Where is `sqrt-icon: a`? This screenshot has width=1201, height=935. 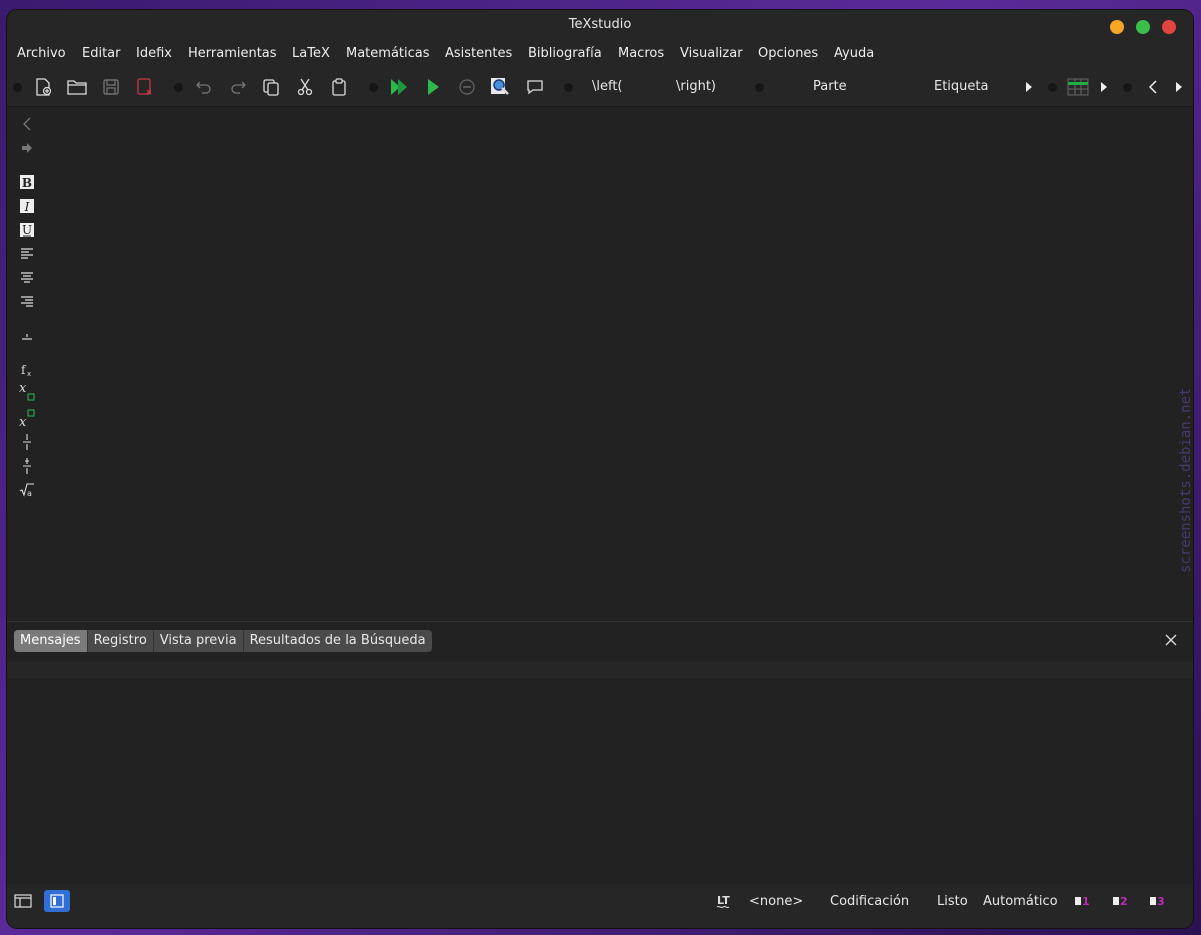
sqrt-icon: a is located at coordinates (27, 490).